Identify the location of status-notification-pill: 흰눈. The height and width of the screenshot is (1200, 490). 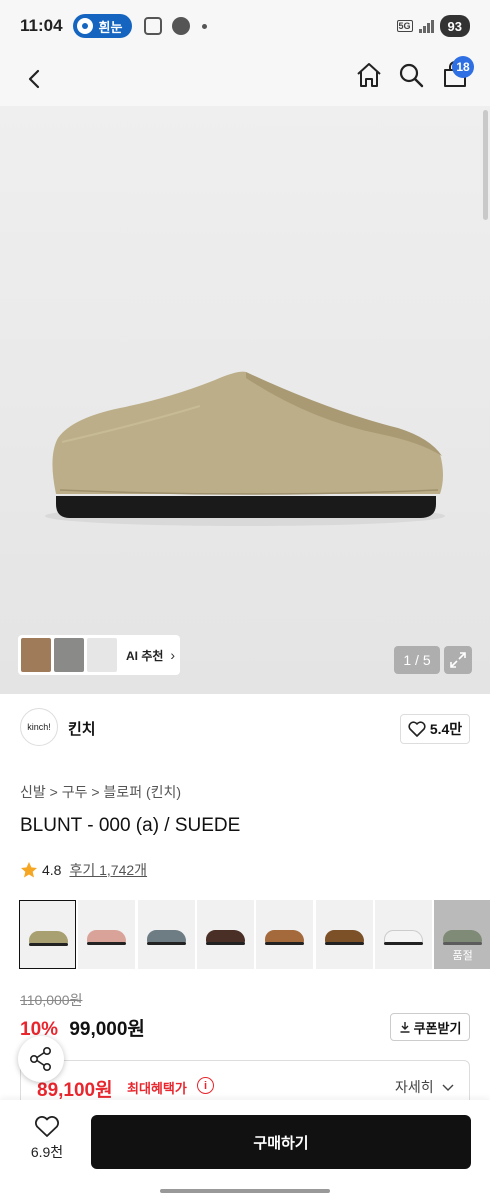
(102, 26).